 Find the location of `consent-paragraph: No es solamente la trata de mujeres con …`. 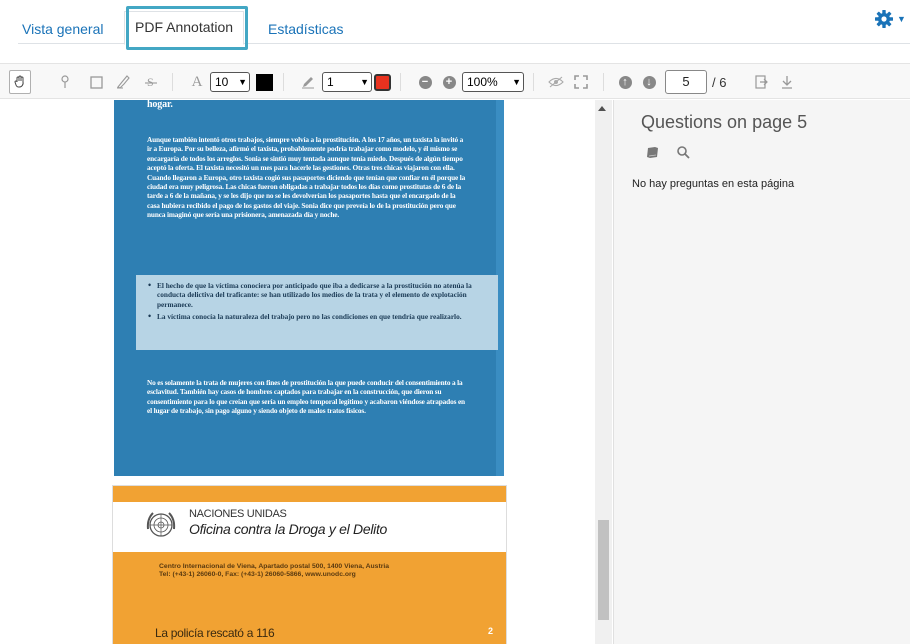

consent-paragraph: No es solamente la trata de mujeres con … is located at coordinates (306, 397).